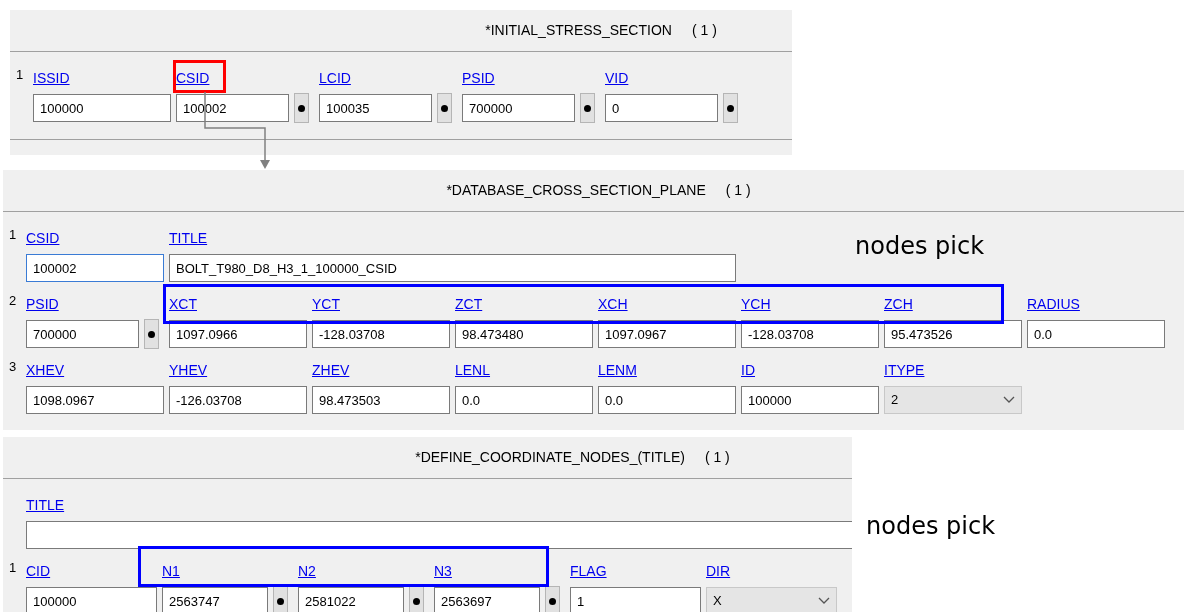 Image resolution: width=1184 pixels, height=612 pixels. What do you see at coordinates (771, 599) in the screenshot?
I see `dropdown: X` at bounding box center [771, 599].